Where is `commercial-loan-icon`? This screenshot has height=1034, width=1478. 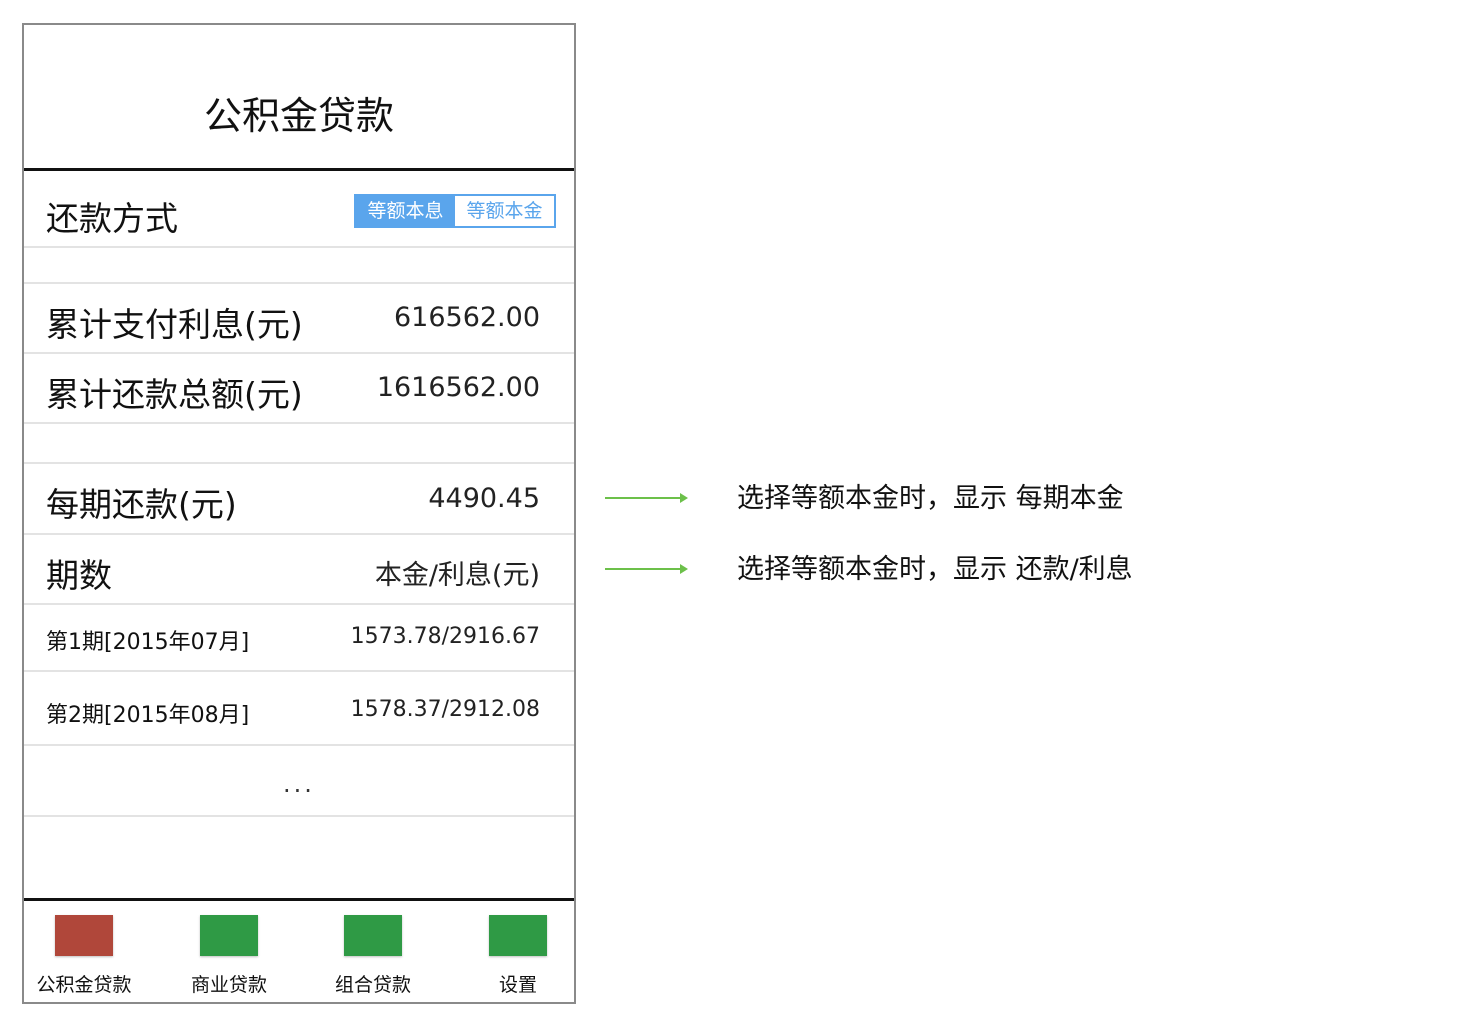
commercial-loan-icon is located at coordinates (229, 935).